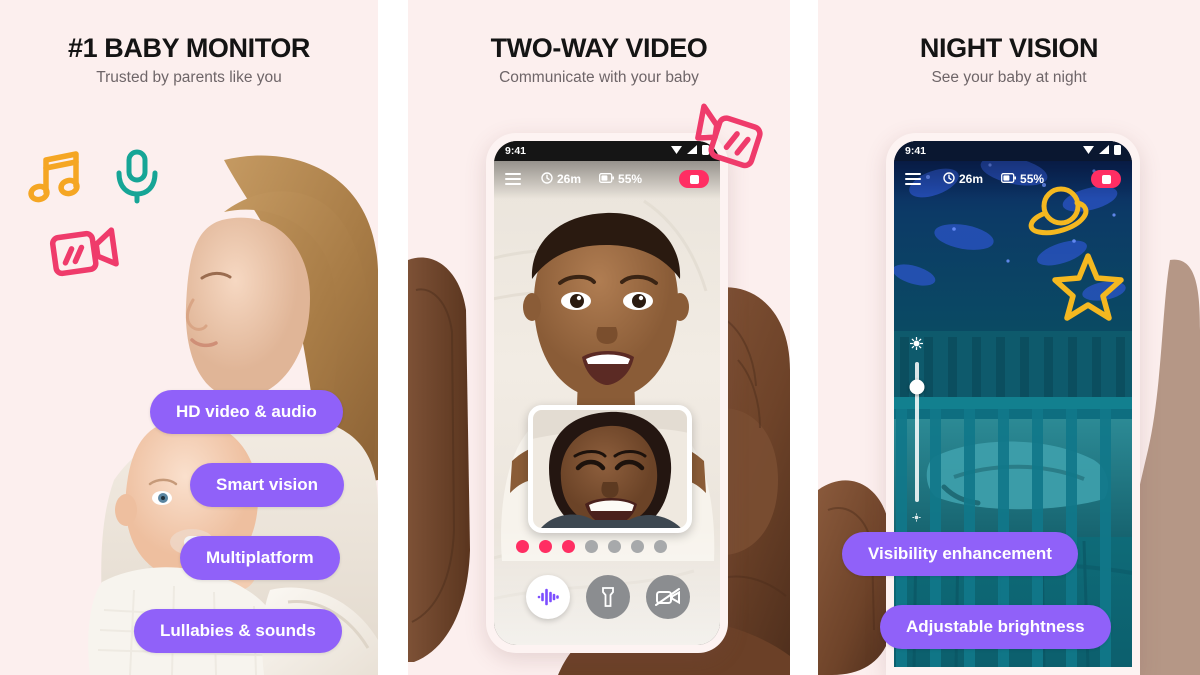 This screenshot has width=1200, height=675. Describe the element at coordinates (267, 485) in the screenshot. I see `feature-pill-smart-vision: Smart vision` at that location.